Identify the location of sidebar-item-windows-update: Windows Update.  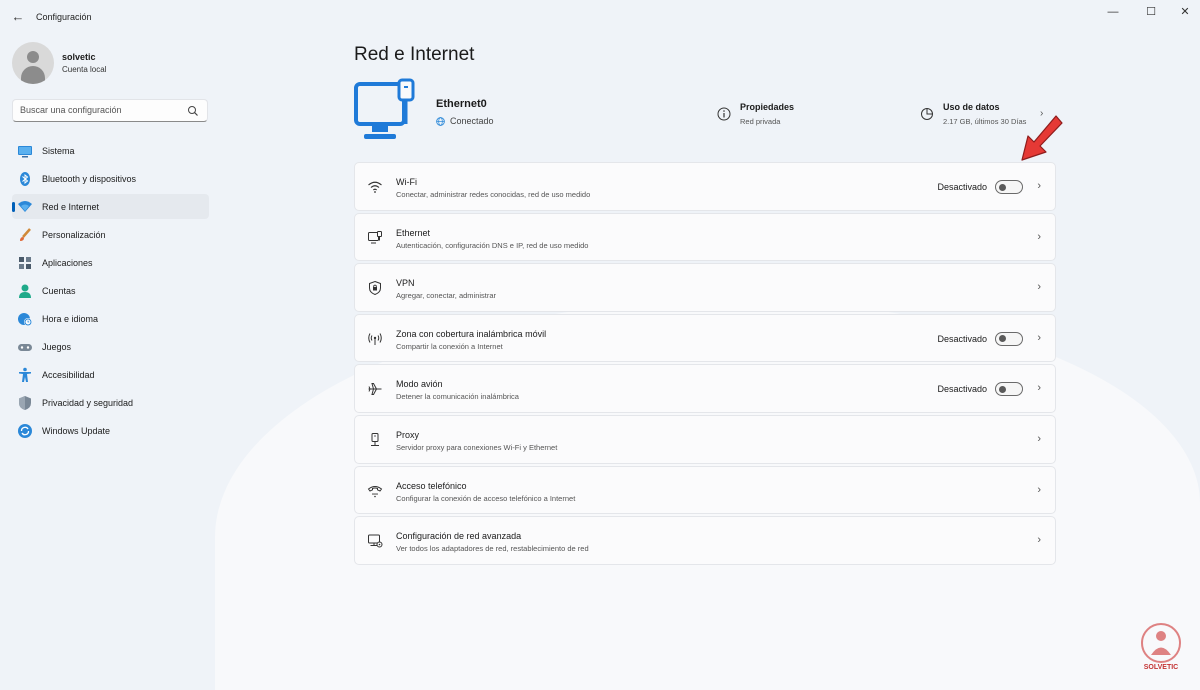
(110, 430).